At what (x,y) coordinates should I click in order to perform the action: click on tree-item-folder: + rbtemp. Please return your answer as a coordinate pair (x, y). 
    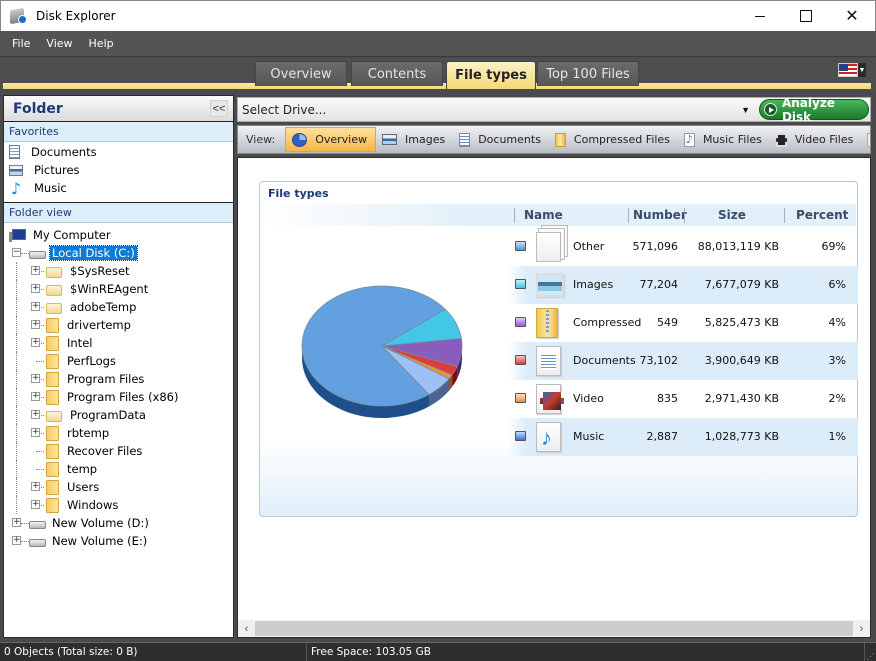
    Looking at the image, I should click on (118, 433).